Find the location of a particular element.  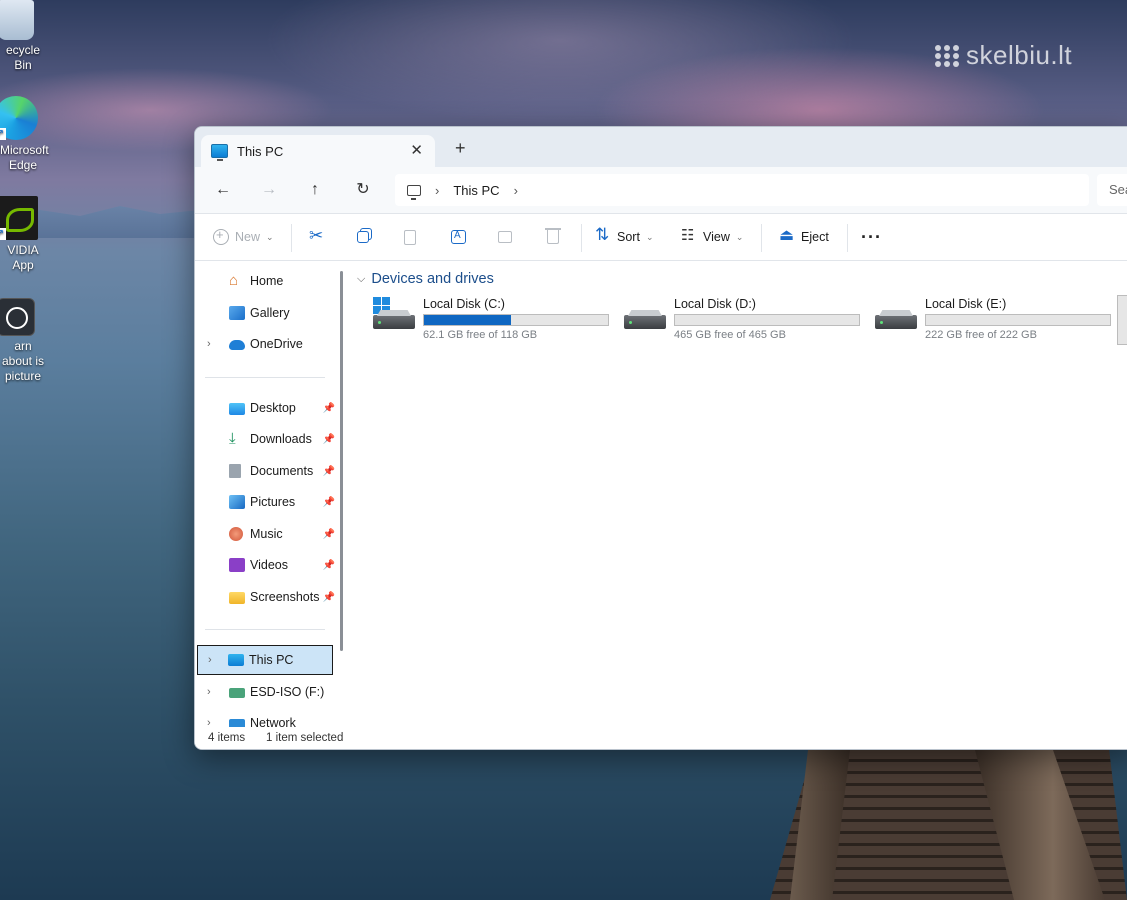

search-input: Sea is located at coordinates (1112, 190).